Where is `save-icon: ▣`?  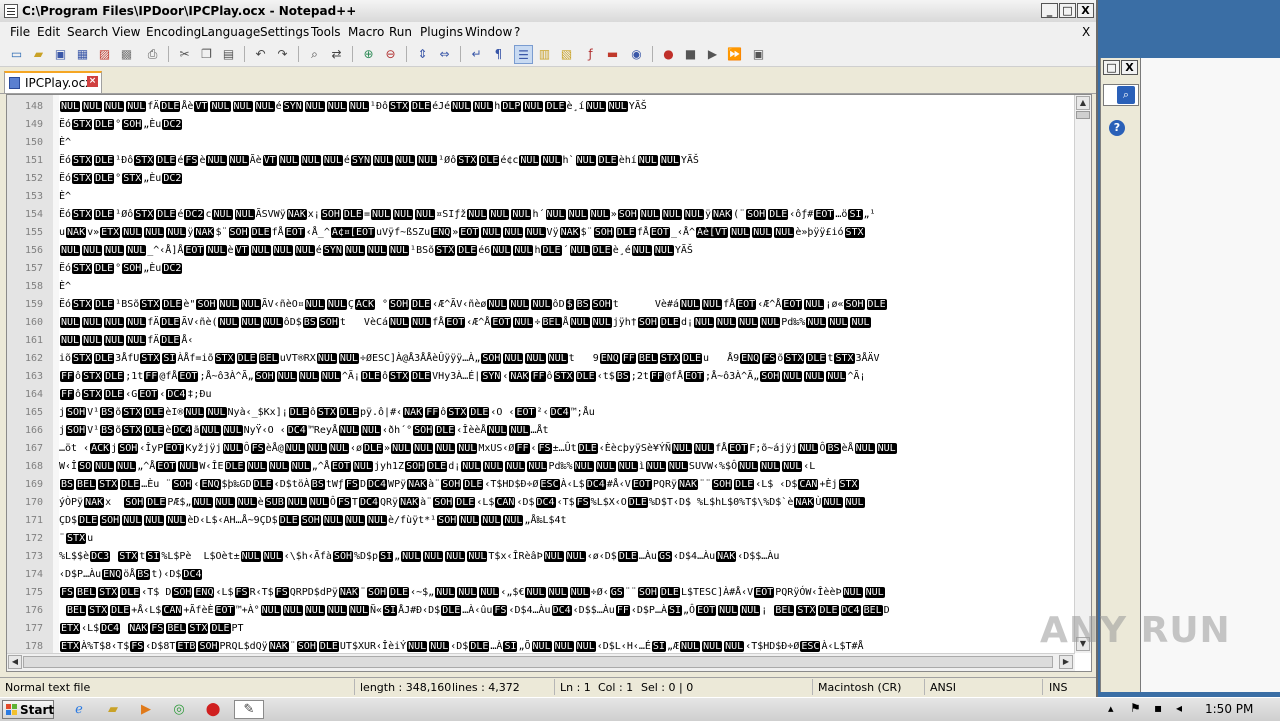 save-icon: ▣ is located at coordinates (60, 53).